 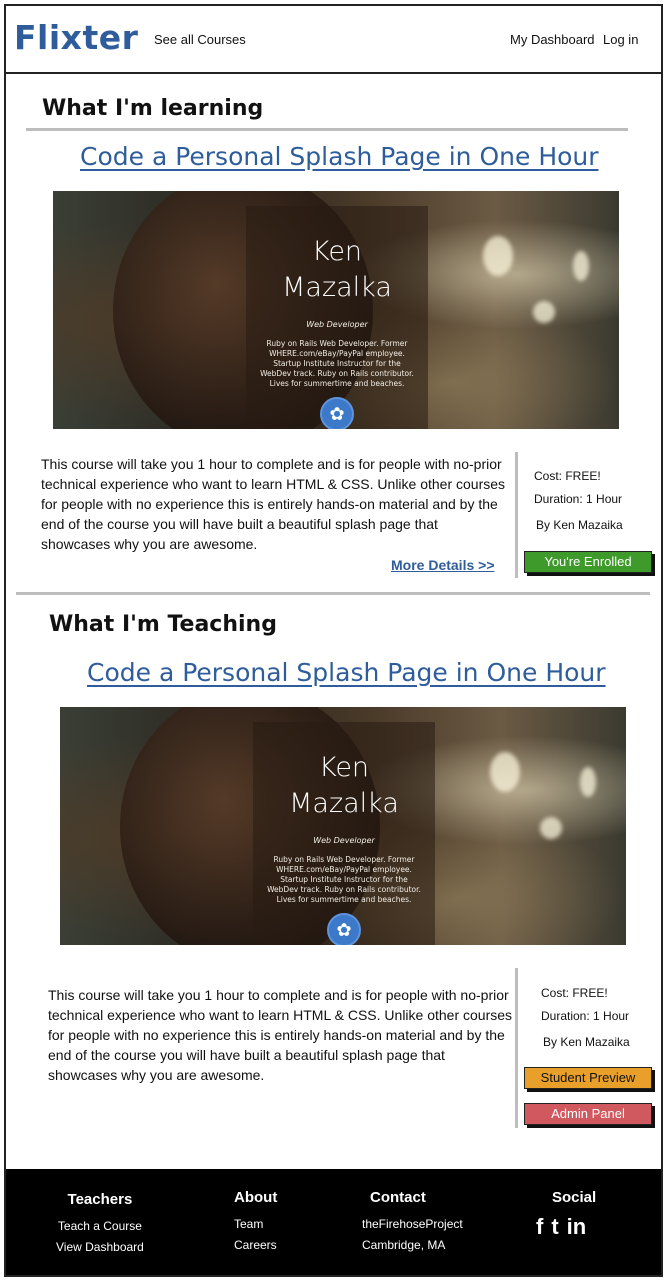 What do you see at coordinates (567, 476) in the screenshot?
I see `learning-cost: Cost: FREE!` at bounding box center [567, 476].